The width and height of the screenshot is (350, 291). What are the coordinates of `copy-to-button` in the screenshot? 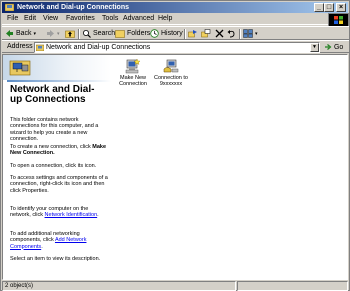 It's located at (206, 33).